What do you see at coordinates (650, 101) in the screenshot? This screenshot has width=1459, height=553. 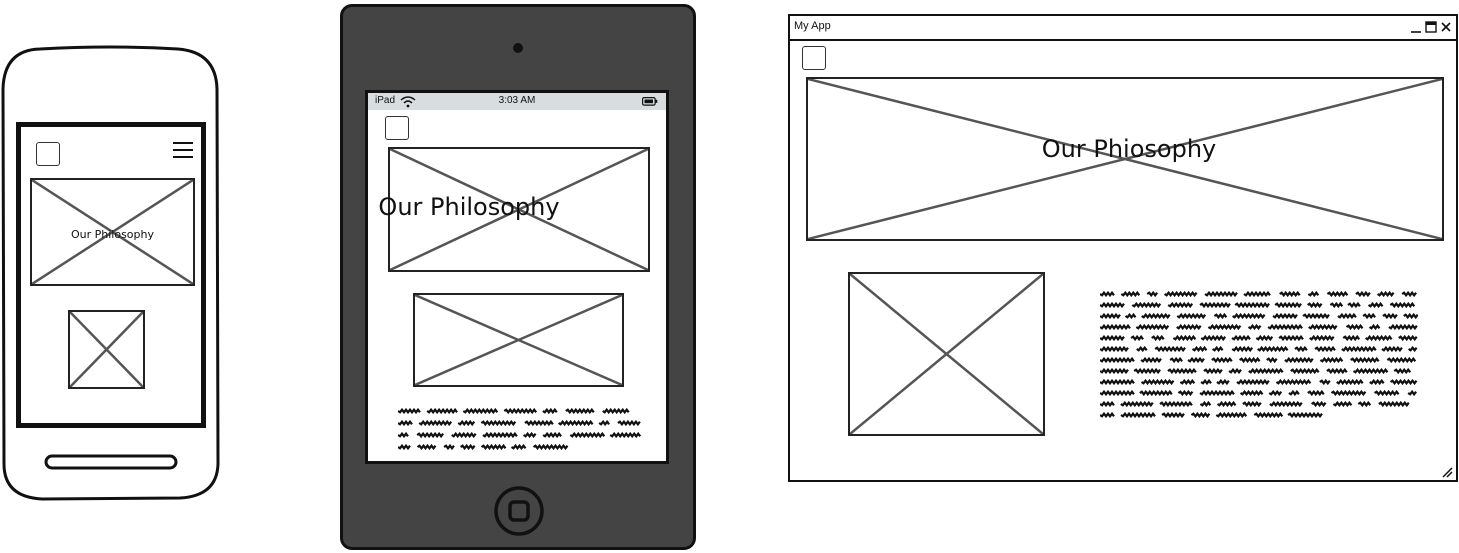 I see `battery-icon` at bounding box center [650, 101].